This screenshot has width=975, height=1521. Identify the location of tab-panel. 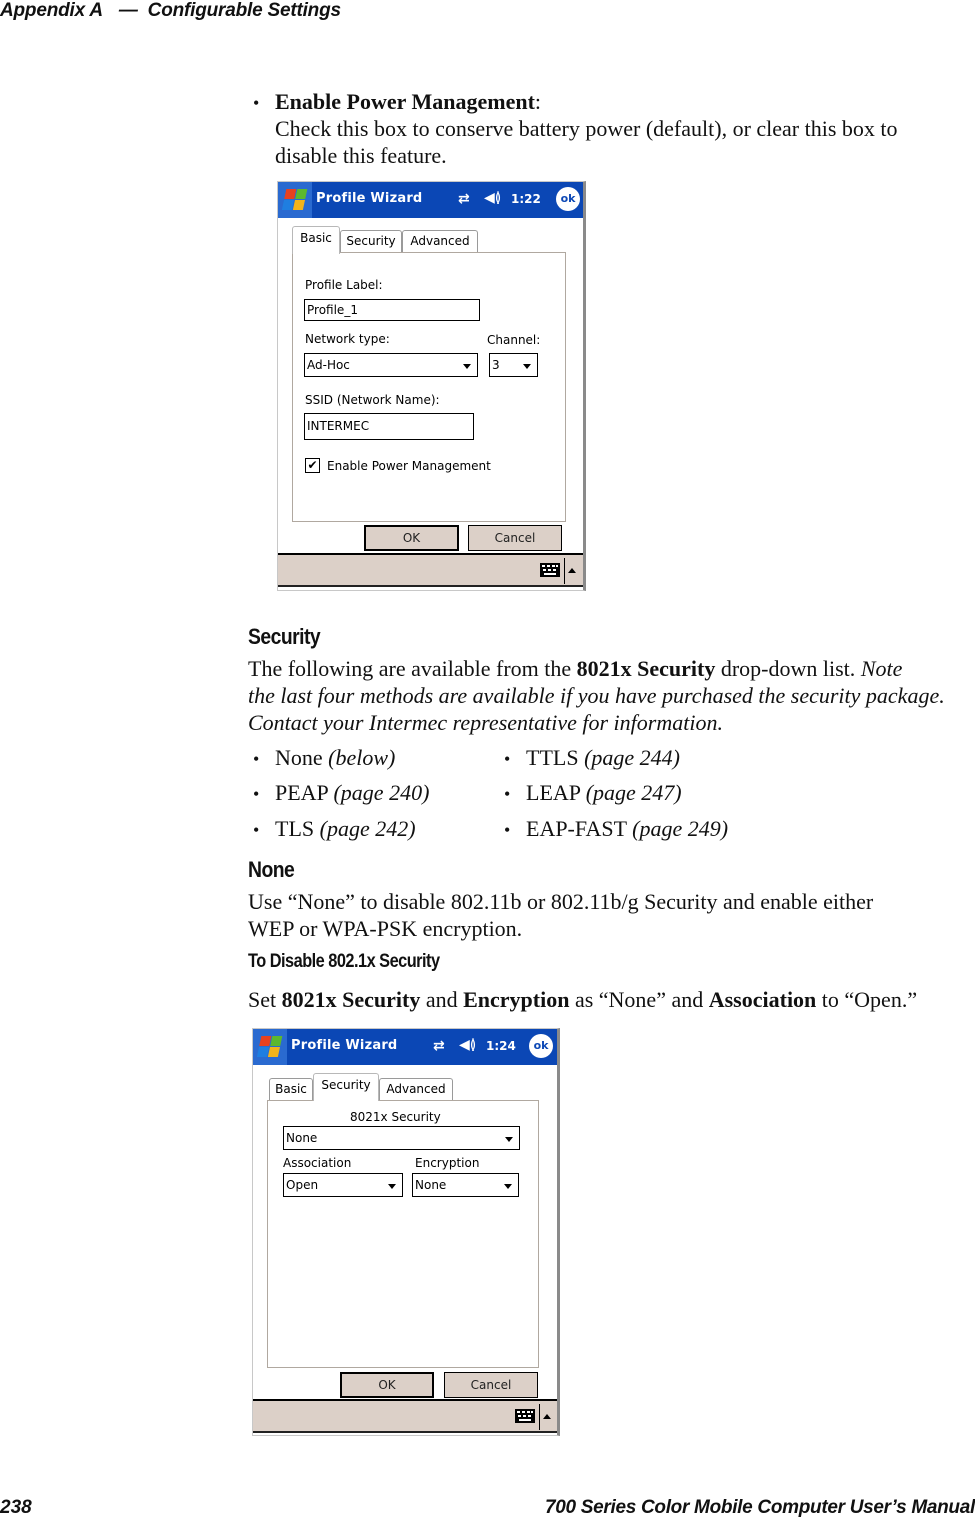
(429, 387).